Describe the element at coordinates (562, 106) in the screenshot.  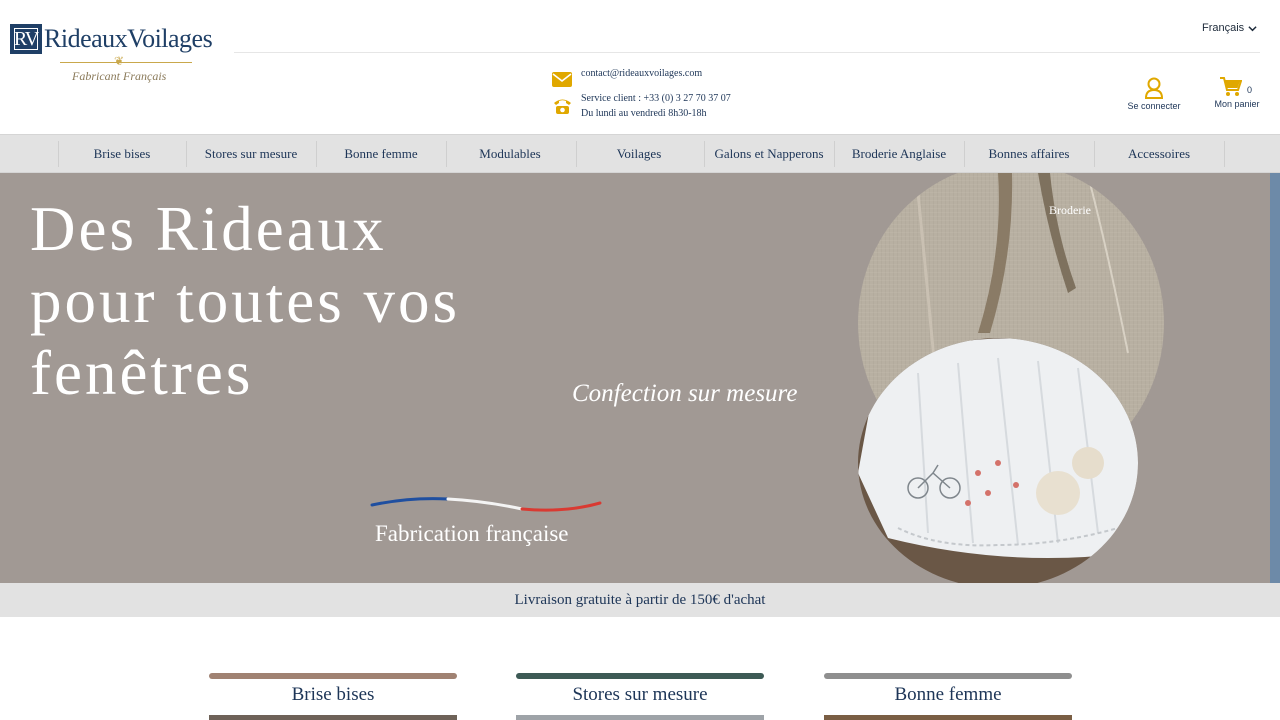
I see `phone-icon` at that location.